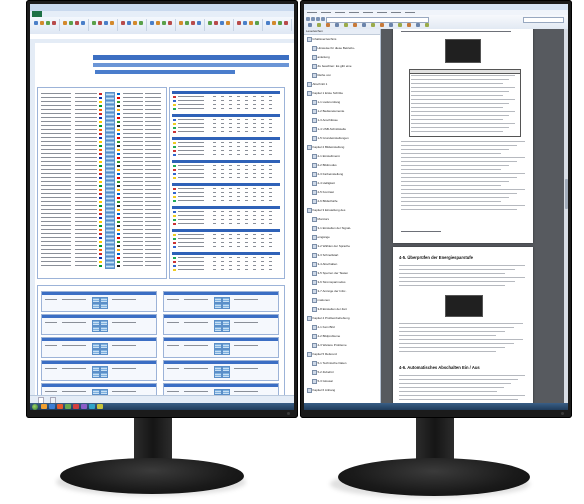 This screenshot has height=504, width=584. I want to click on bookmark-item: Hinweise für diese Betriebs-, so click(342, 48).